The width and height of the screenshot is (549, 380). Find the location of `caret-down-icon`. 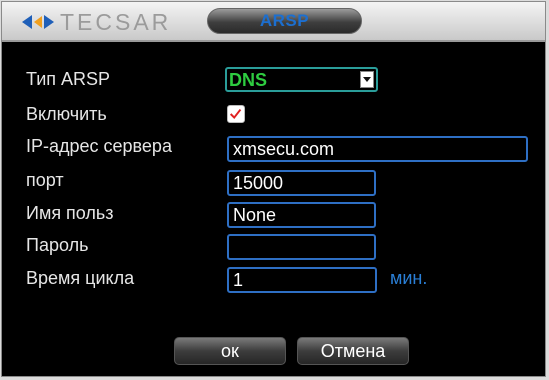

caret-down-icon is located at coordinates (367, 79).